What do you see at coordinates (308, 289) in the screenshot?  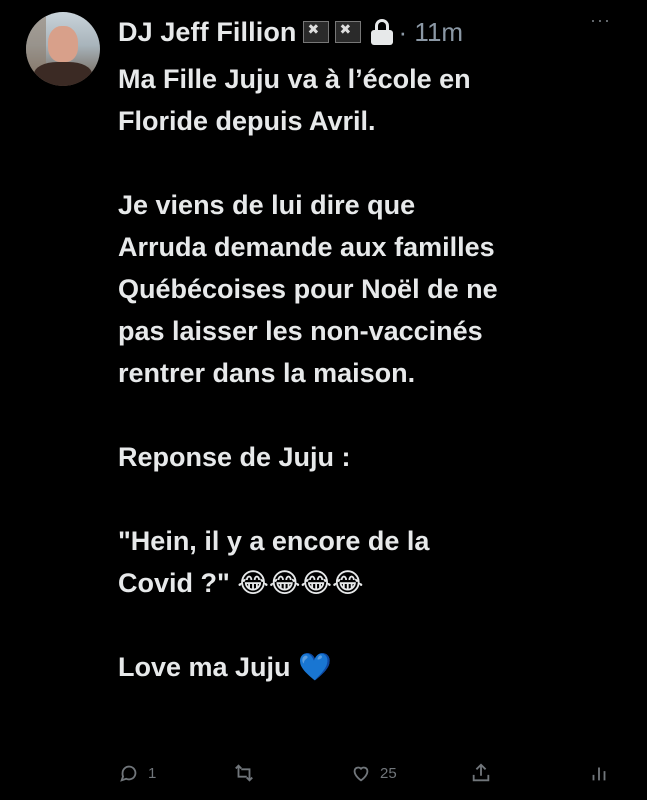 I see `tweet-line: Québécoises pour Noël de ne` at bounding box center [308, 289].